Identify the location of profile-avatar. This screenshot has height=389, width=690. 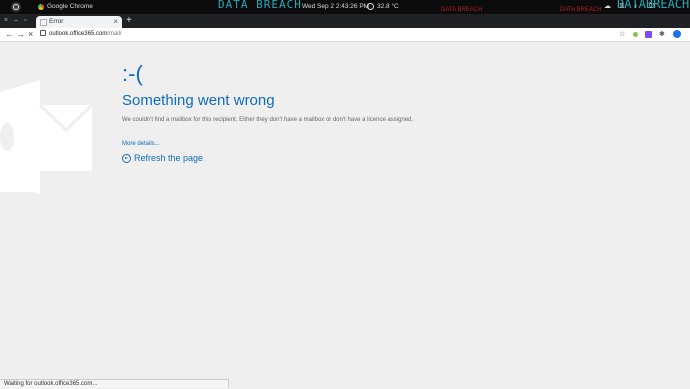
(677, 34).